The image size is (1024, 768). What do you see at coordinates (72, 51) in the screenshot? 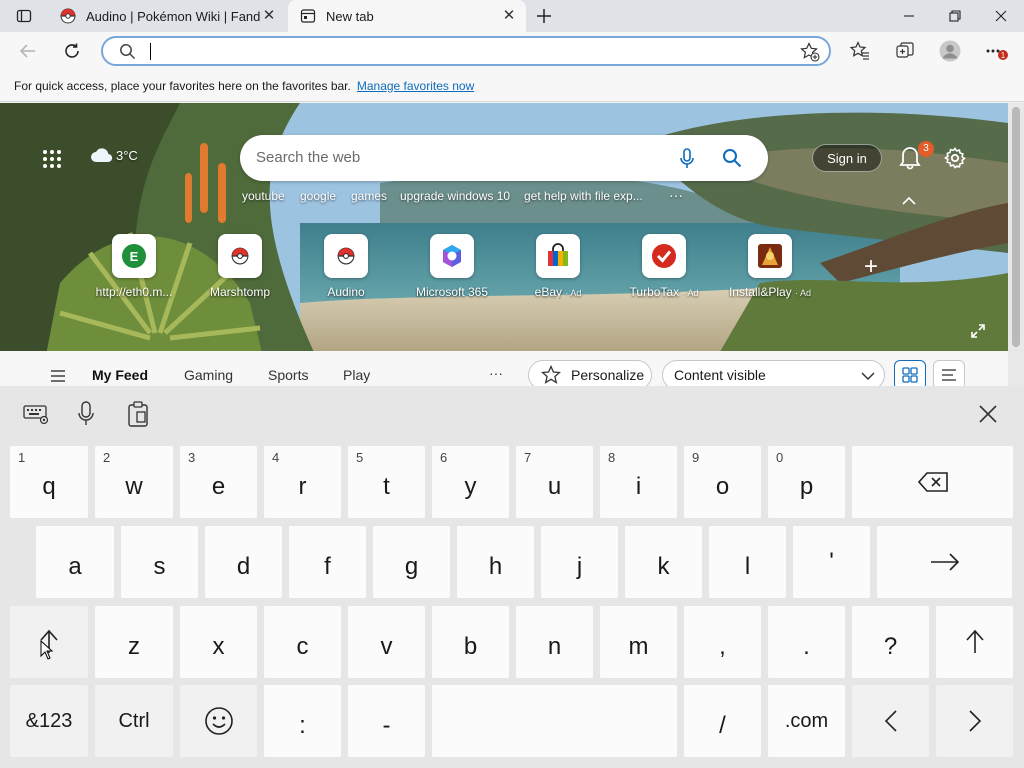
I see `refresh-button` at bounding box center [72, 51].